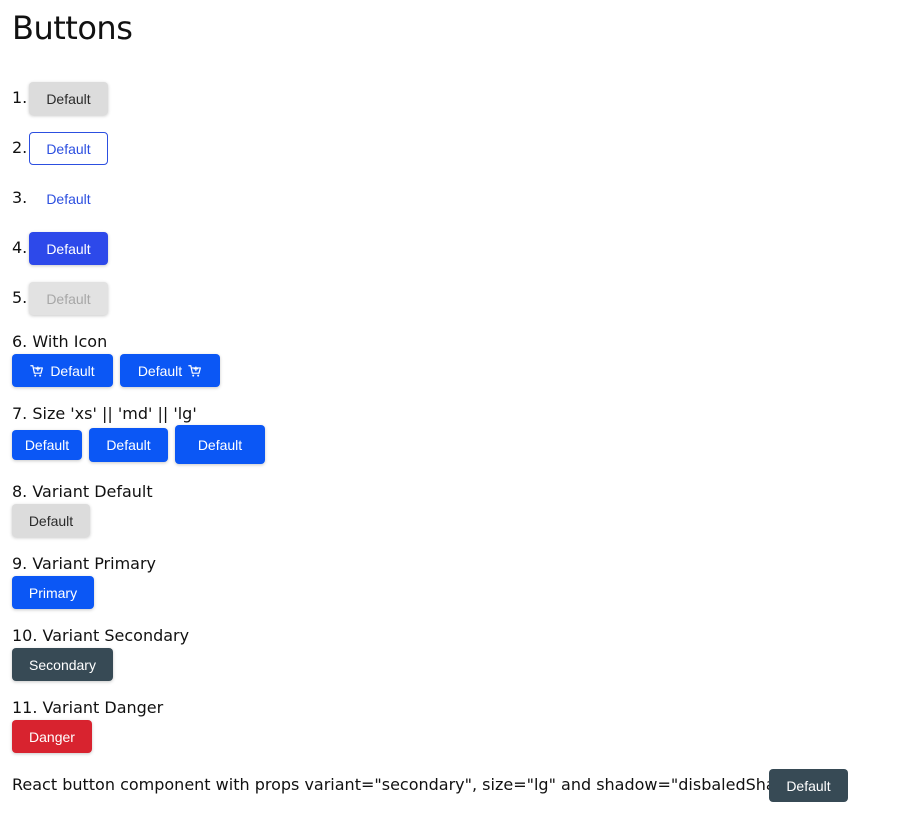  I want to click on section-title-variant-primary: 9. Variant Primary, so click(84, 563).